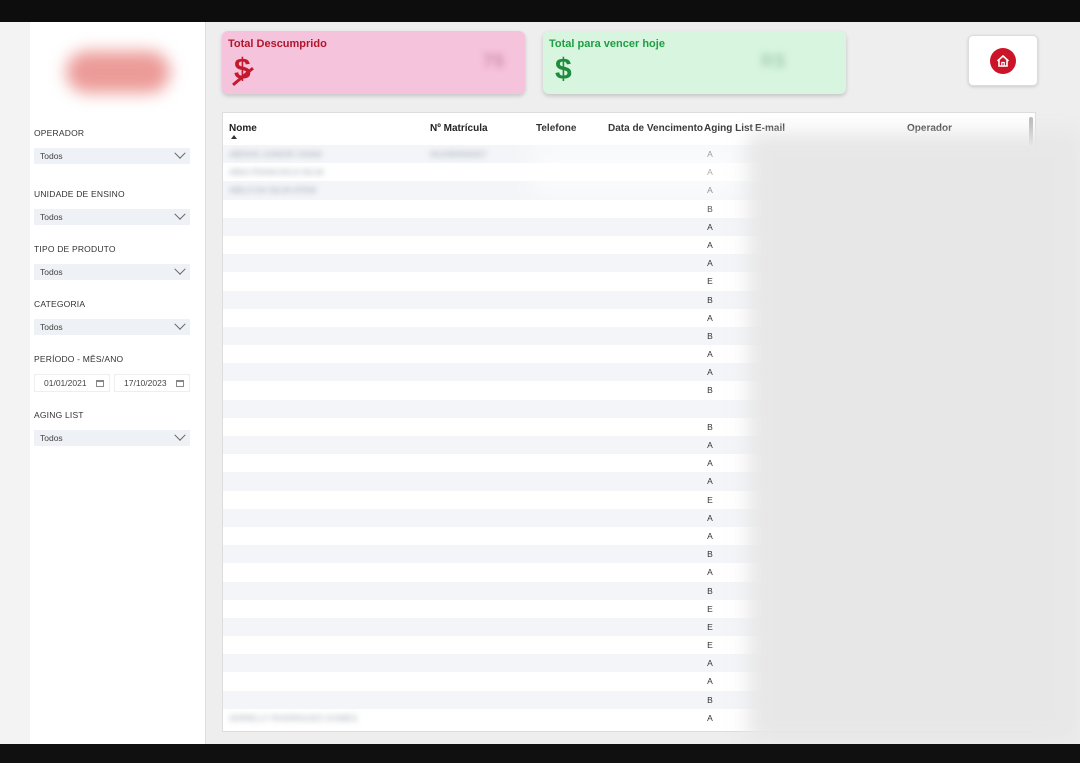  I want to click on filter-periodo: PERÍODO - MÊS/ANO 01/01/2021 17/10/2023, so click(112, 373).